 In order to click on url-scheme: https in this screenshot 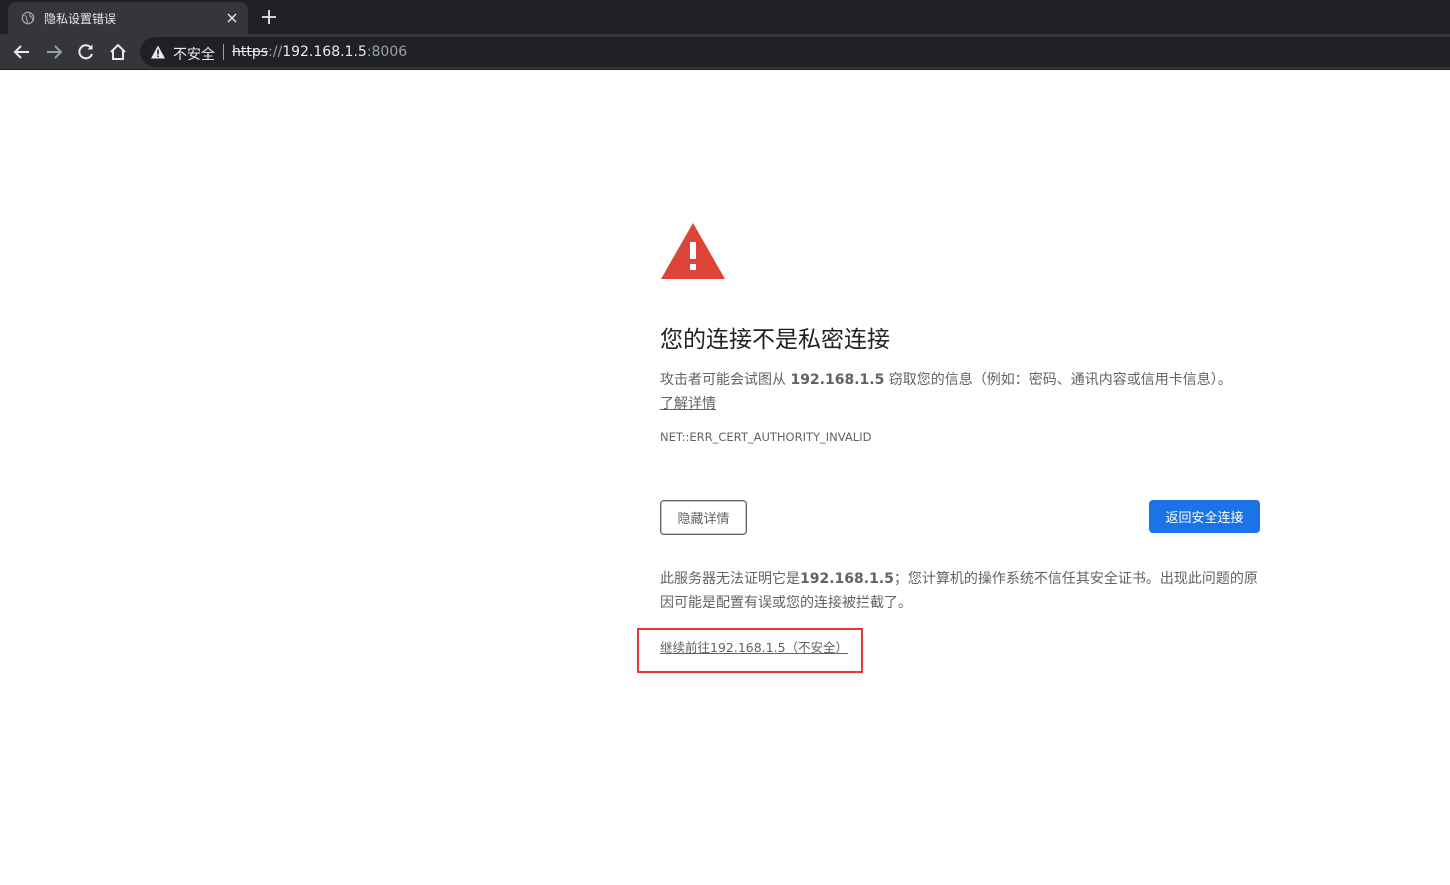, I will do `click(250, 52)`.